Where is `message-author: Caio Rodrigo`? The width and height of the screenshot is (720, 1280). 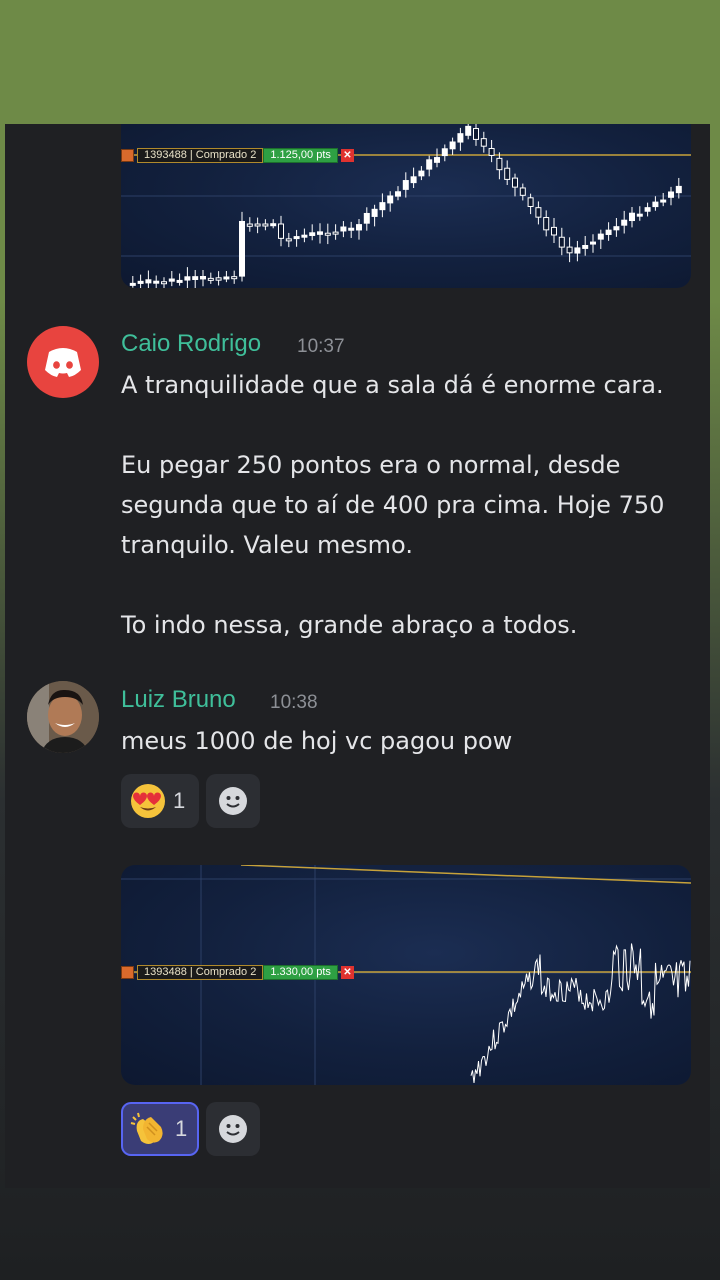 message-author: Caio Rodrigo is located at coordinates (191, 344).